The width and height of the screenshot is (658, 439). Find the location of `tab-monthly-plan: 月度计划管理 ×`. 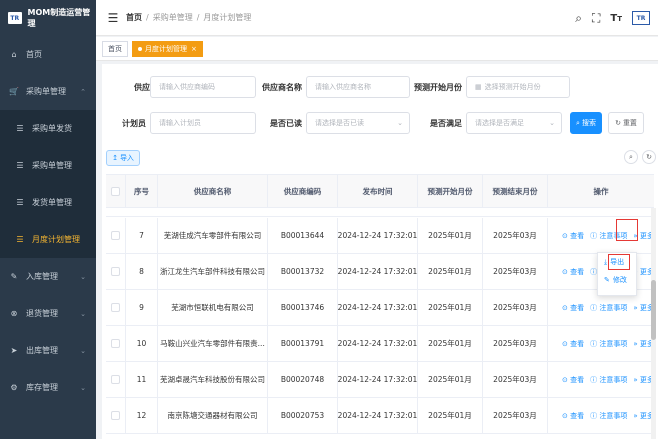

tab-monthly-plan: 月度计划管理 × is located at coordinates (167, 48).